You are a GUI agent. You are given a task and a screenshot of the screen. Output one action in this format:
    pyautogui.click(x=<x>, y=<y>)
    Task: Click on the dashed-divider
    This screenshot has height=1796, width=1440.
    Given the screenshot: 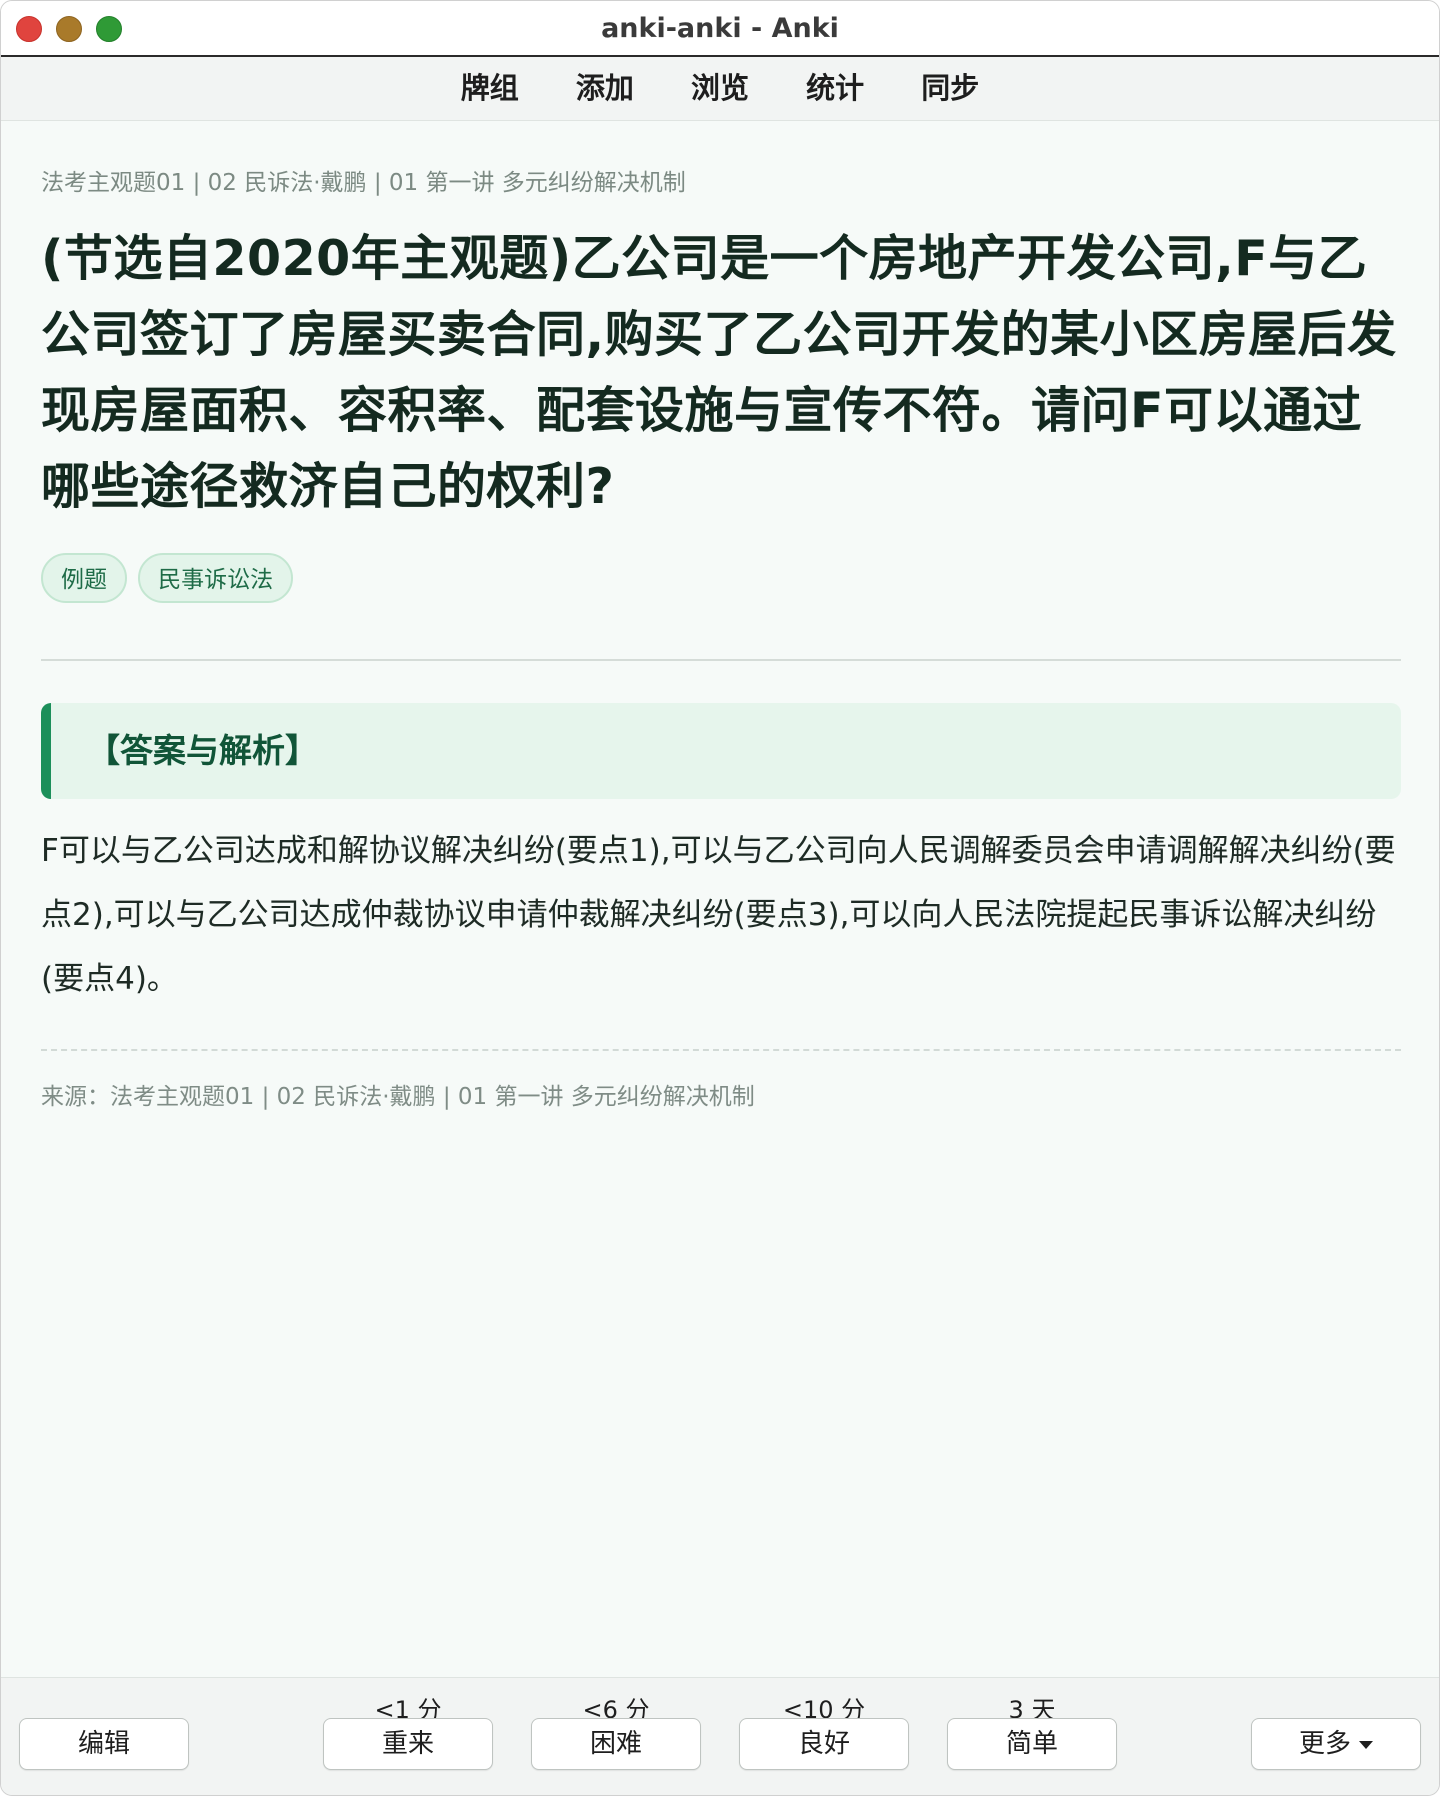 What is the action you would take?
    pyautogui.click(x=721, y=1050)
    